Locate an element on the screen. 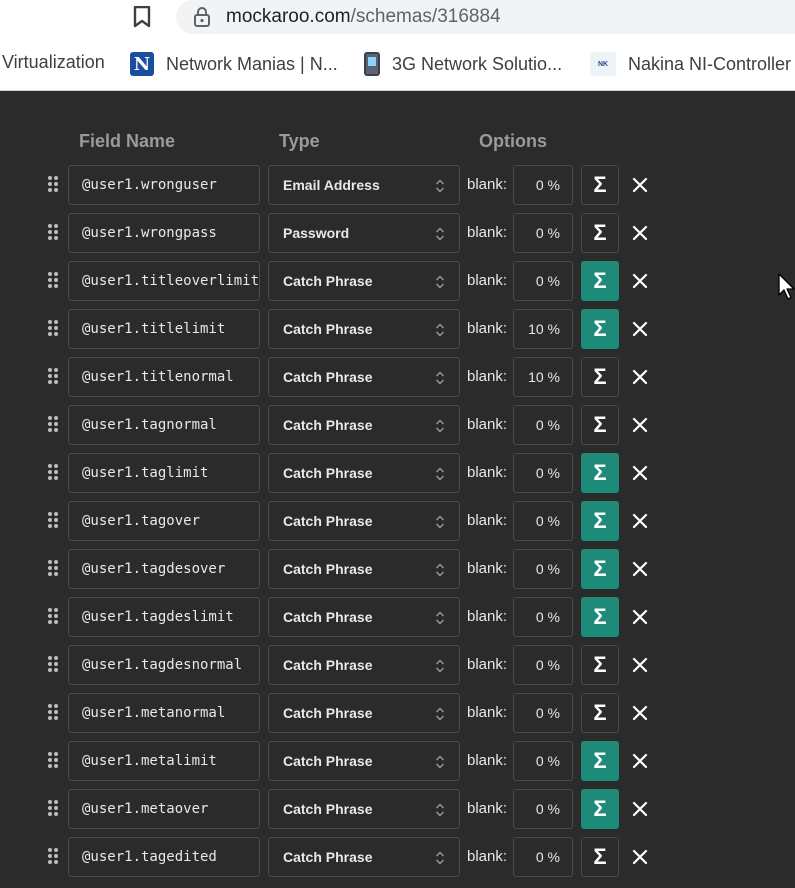 The height and width of the screenshot is (888, 795). field-name-input: @user1.tagdesover is located at coordinates (164, 569).